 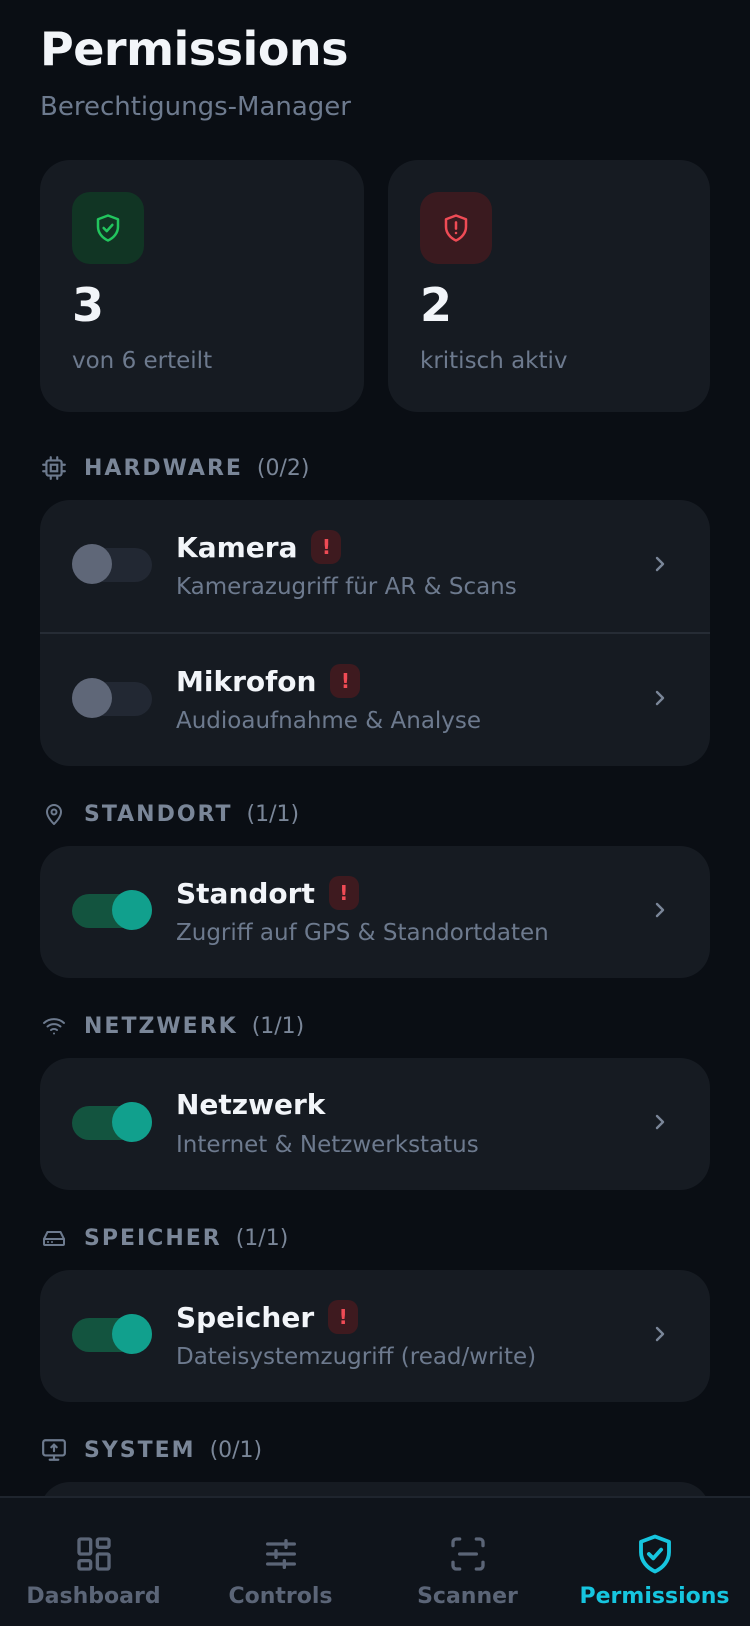 I want to click on section-title: SPEICHER, so click(x=153, y=1238).